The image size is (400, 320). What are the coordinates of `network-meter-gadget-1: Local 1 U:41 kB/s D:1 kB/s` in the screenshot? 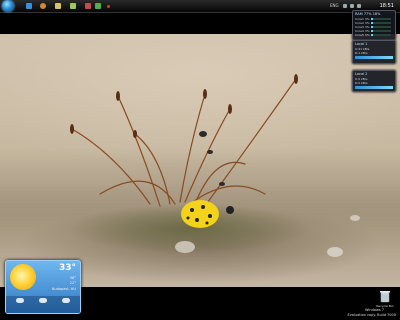 It's located at (374, 52).